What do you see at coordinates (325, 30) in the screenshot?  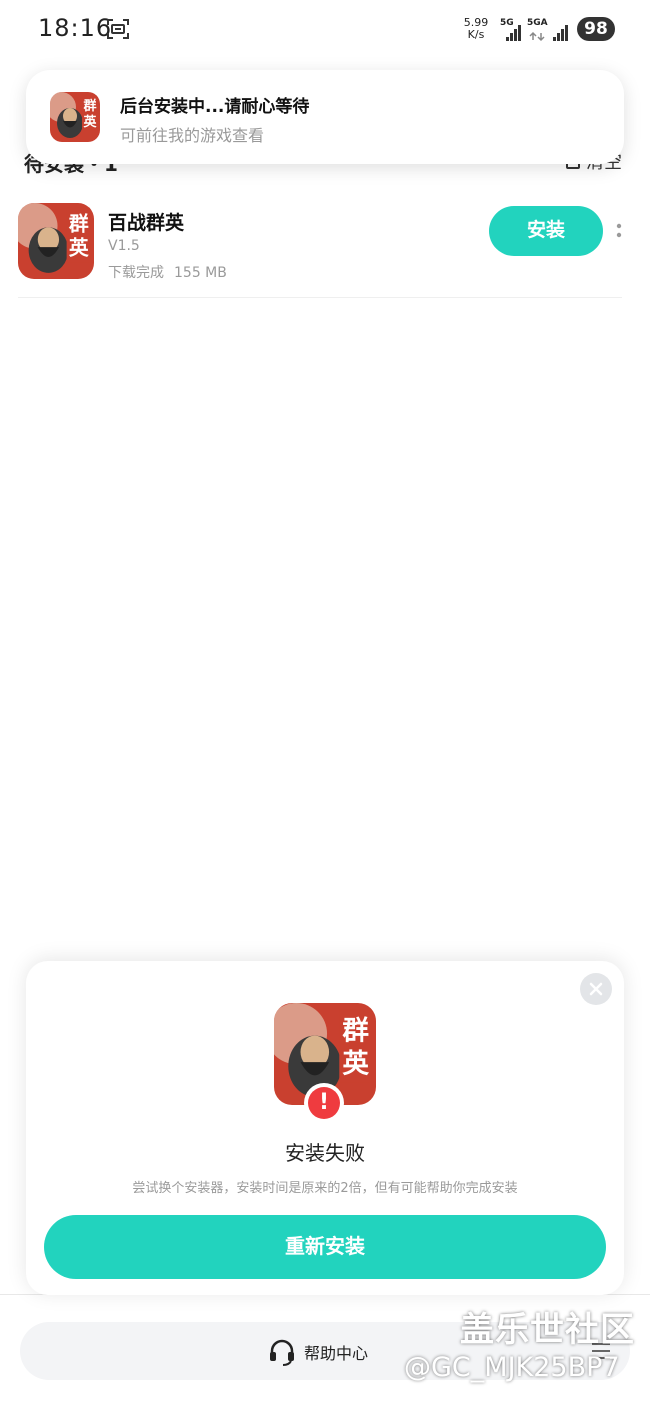 I see `status-bar: 18:16 5.99 K/s 5G 5GA 98` at bounding box center [325, 30].